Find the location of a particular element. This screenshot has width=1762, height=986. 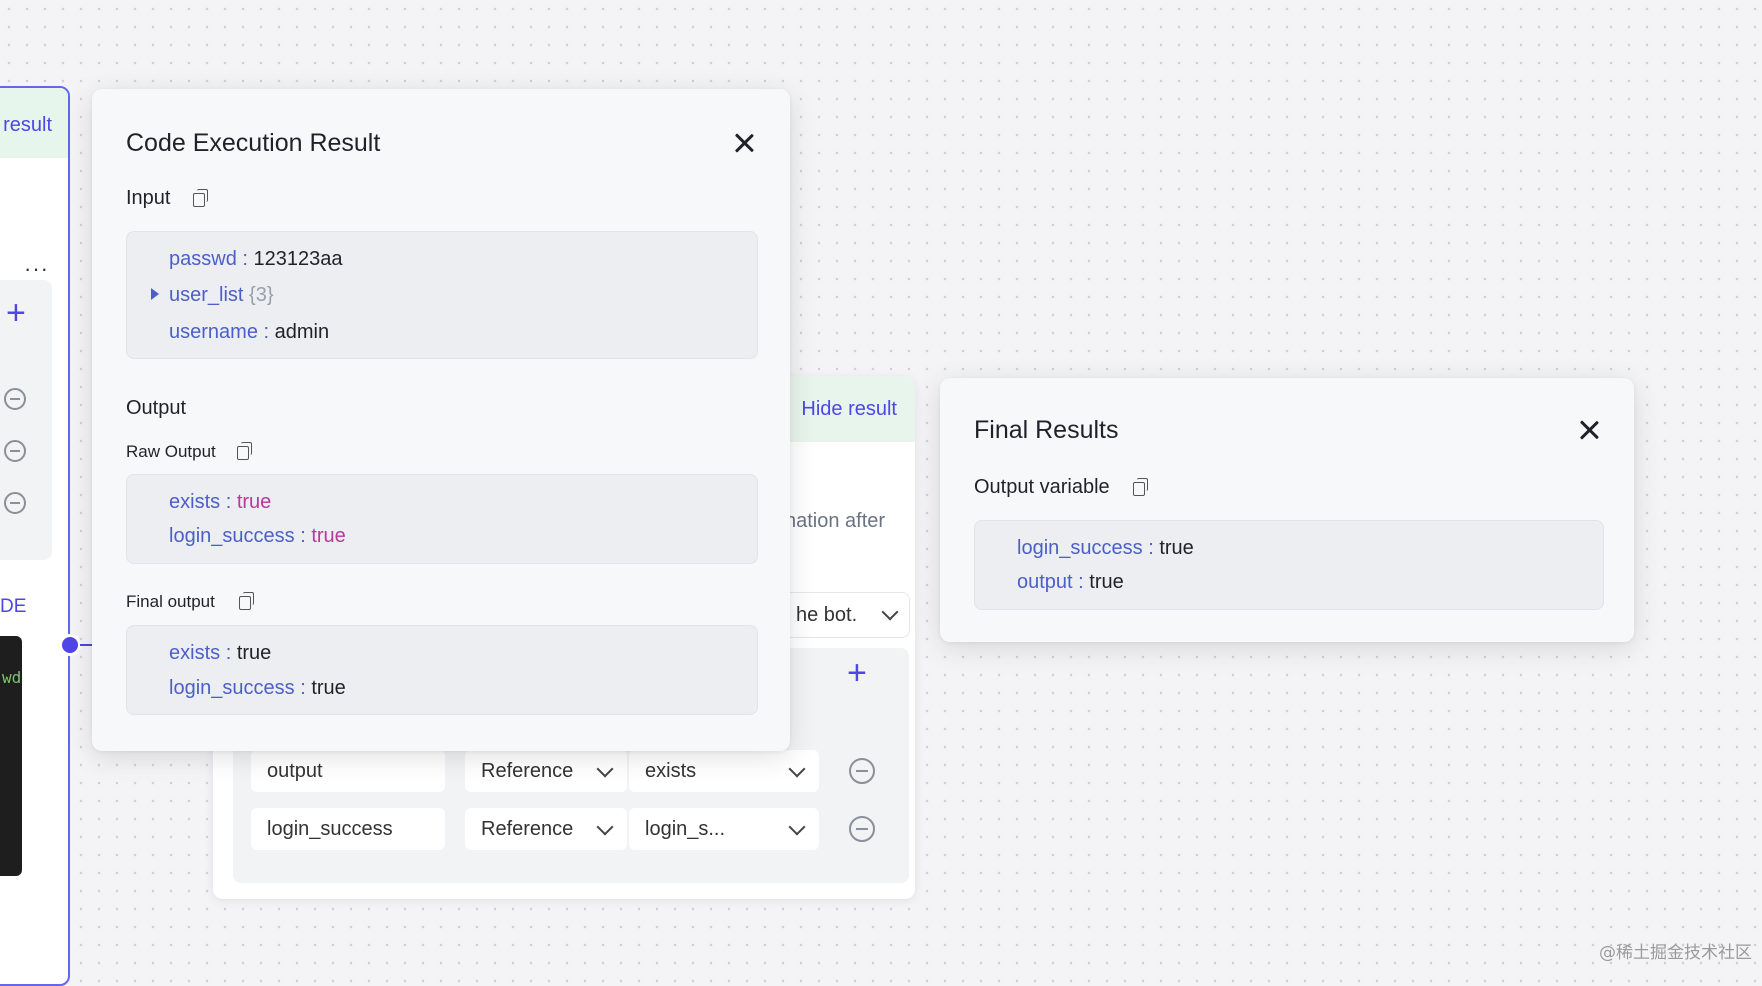

raw-output-label: Raw Output is located at coordinates (171, 451).